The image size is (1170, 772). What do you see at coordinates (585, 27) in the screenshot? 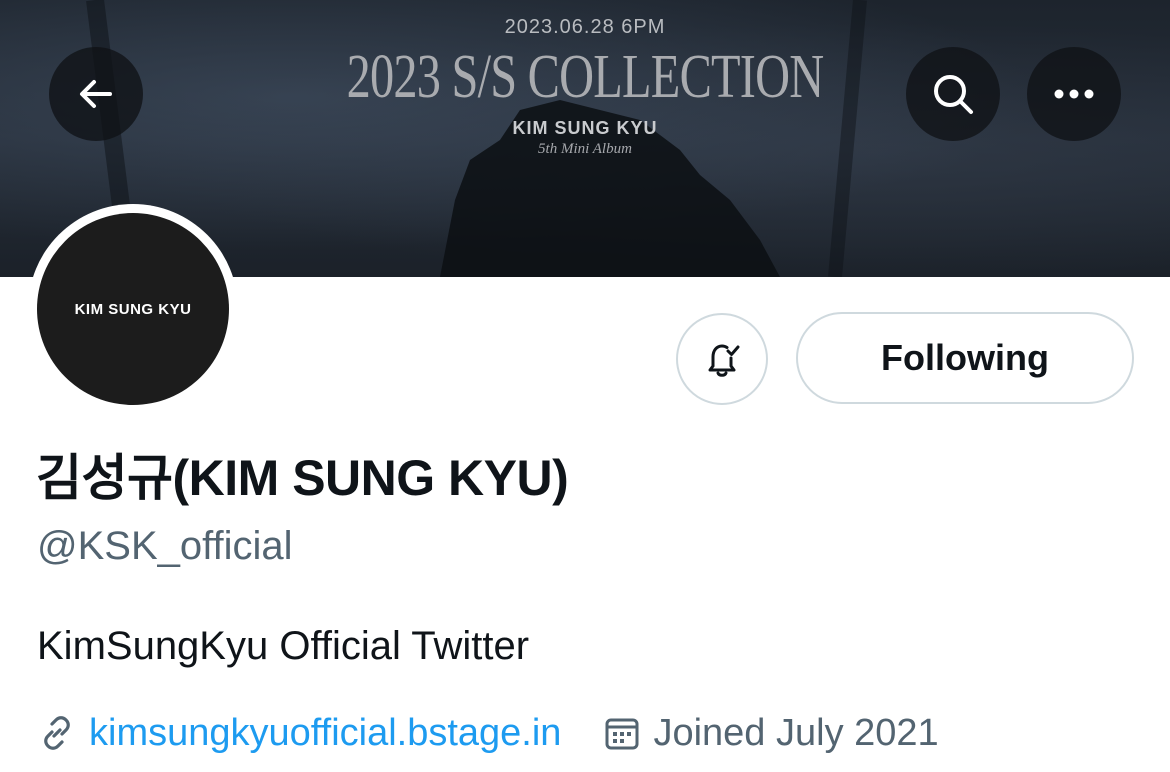
I see `banner-release-date: 2023.06.28 6PM` at bounding box center [585, 27].